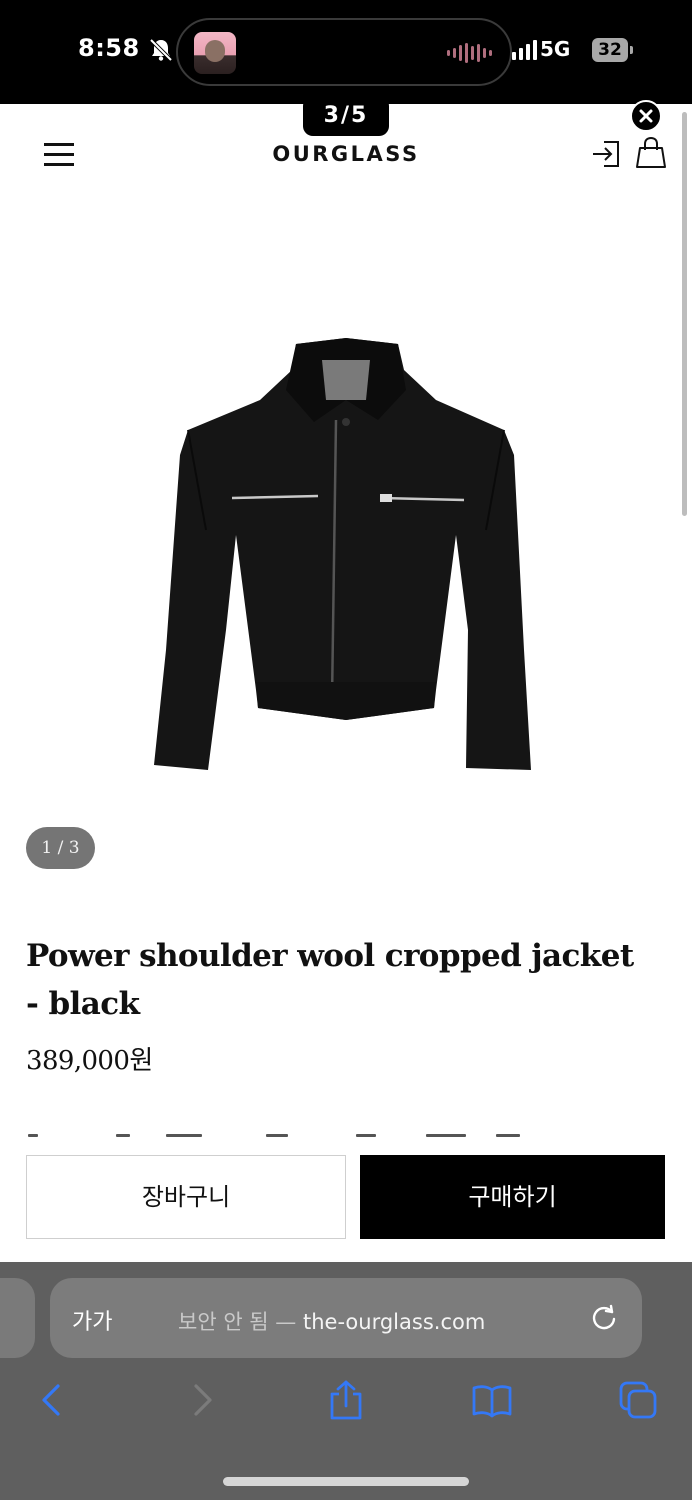 The image size is (692, 1500). I want to click on chevron-left-icon, so click(52, 1400).